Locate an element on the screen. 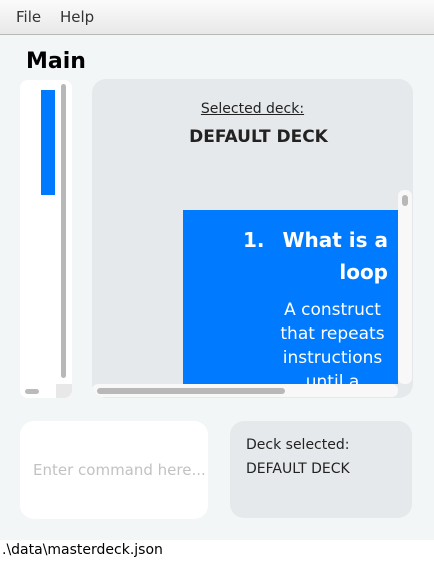 The width and height of the screenshot is (434, 561). selected-deck-name: DEFAULT DECK is located at coordinates (258, 137).